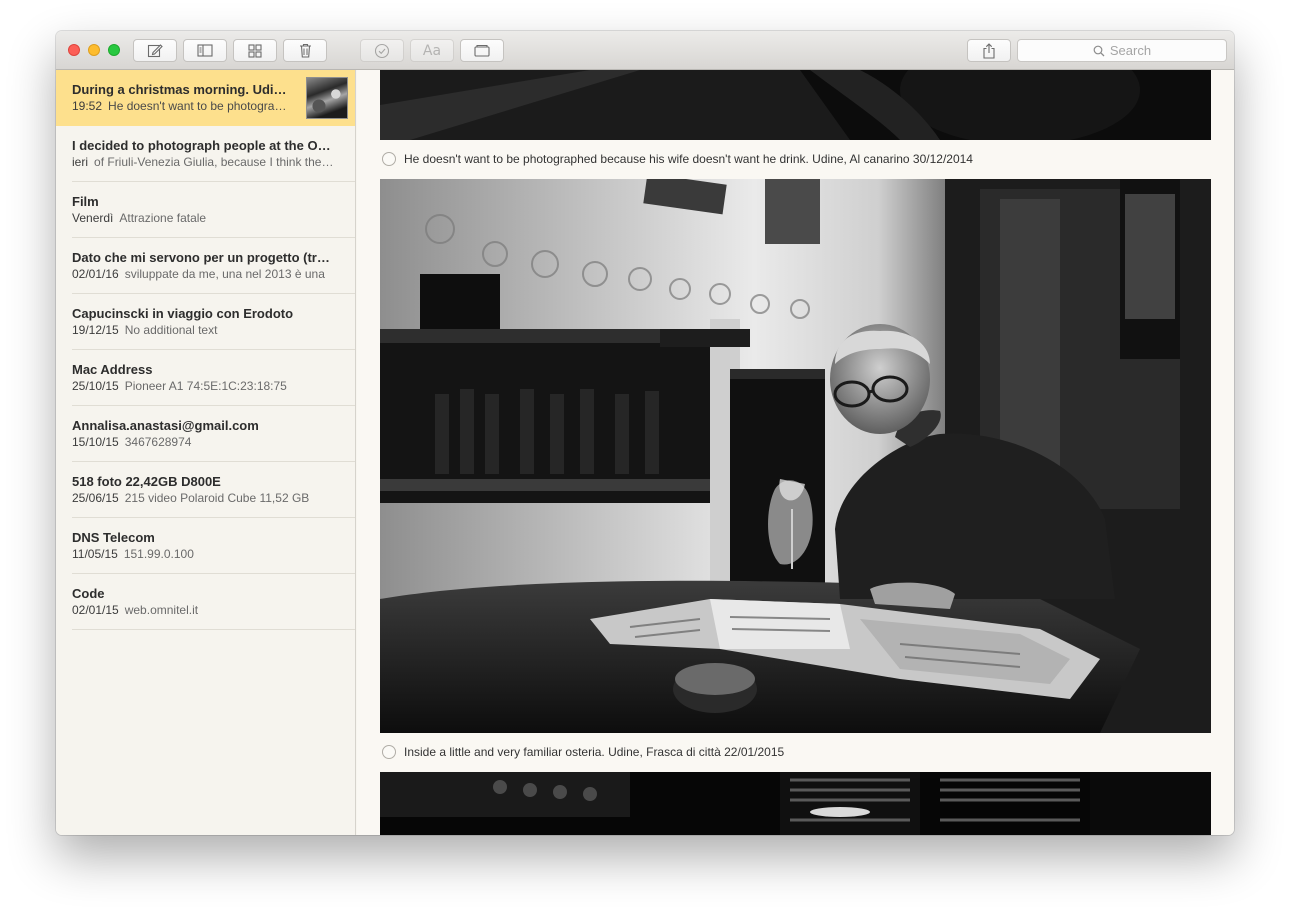 The image size is (1290, 915). What do you see at coordinates (1099, 50) in the screenshot?
I see `search-icon` at bounding box center [1099, 50].